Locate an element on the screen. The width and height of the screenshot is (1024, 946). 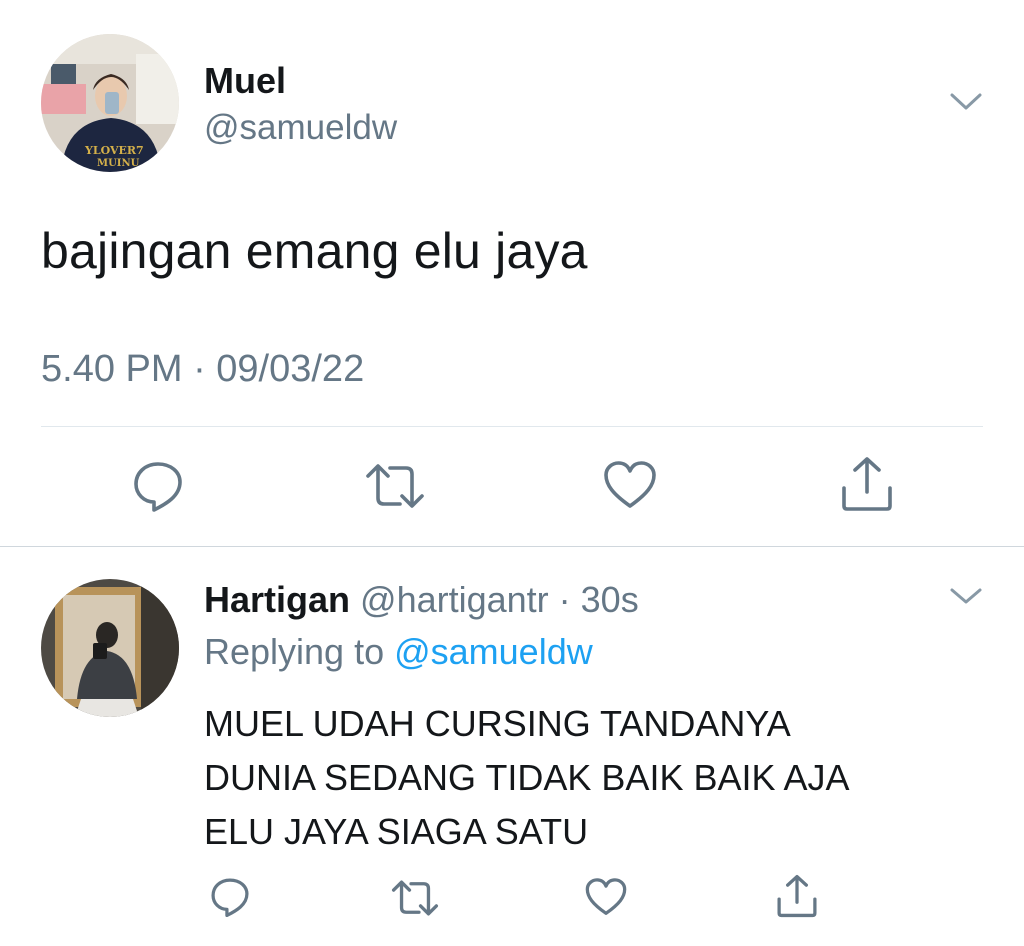
replying-handle-link: @samueldw is located at coordinates (493, 651).